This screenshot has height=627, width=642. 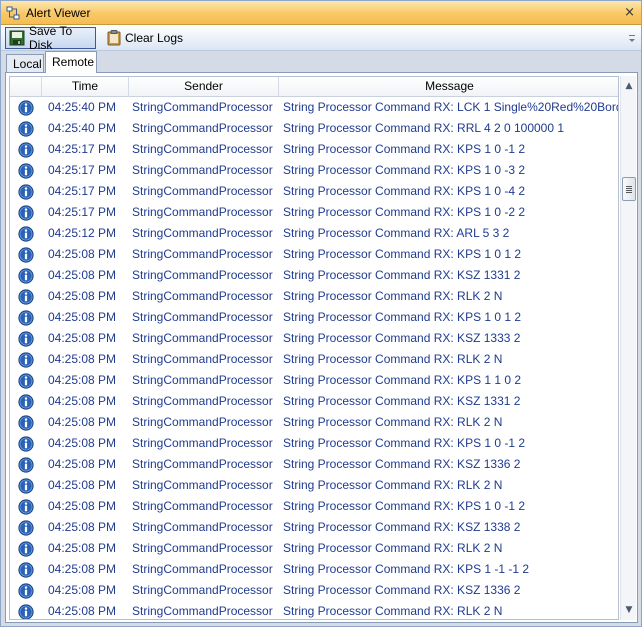 What do you see at coordinates (82, 128) in the screenshot?
I see `row-time: 04:25:40 PM` at bounding box center [82, 128].